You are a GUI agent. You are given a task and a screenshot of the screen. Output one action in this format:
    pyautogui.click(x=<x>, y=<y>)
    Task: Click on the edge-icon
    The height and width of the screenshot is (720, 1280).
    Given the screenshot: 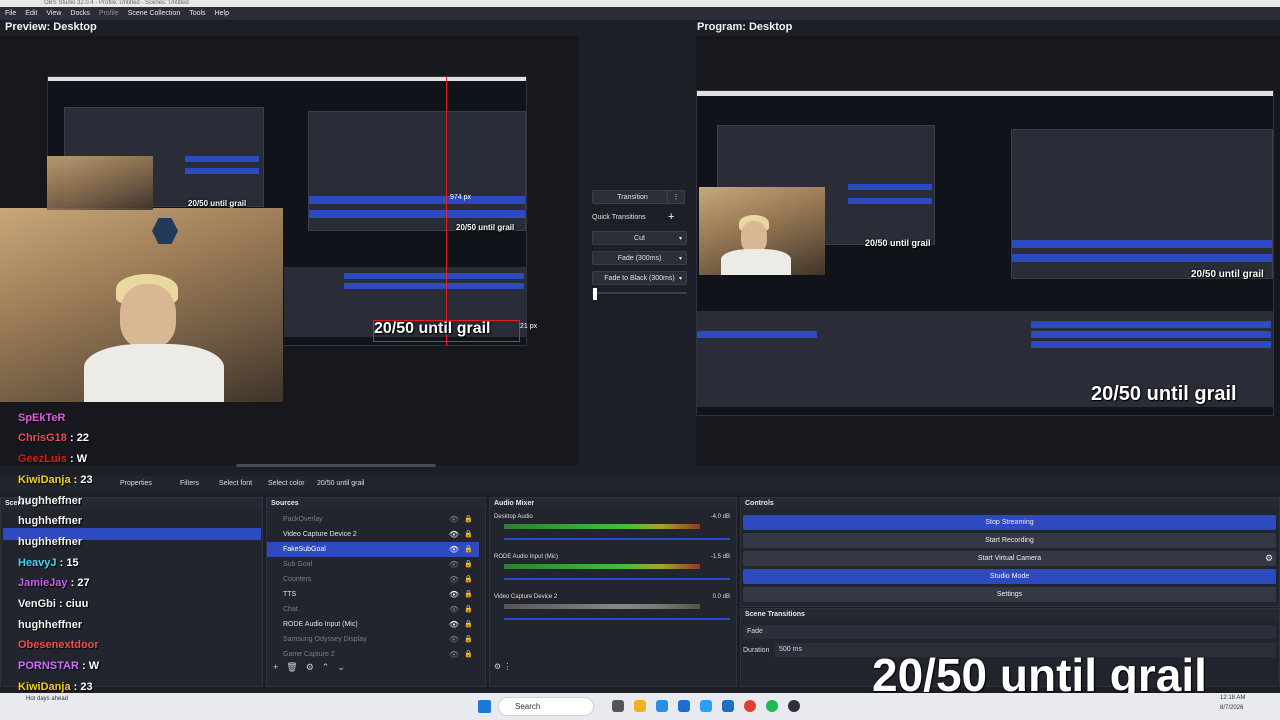 What is the action you would take?
    pyautogui.click(x=662, y=706)
    